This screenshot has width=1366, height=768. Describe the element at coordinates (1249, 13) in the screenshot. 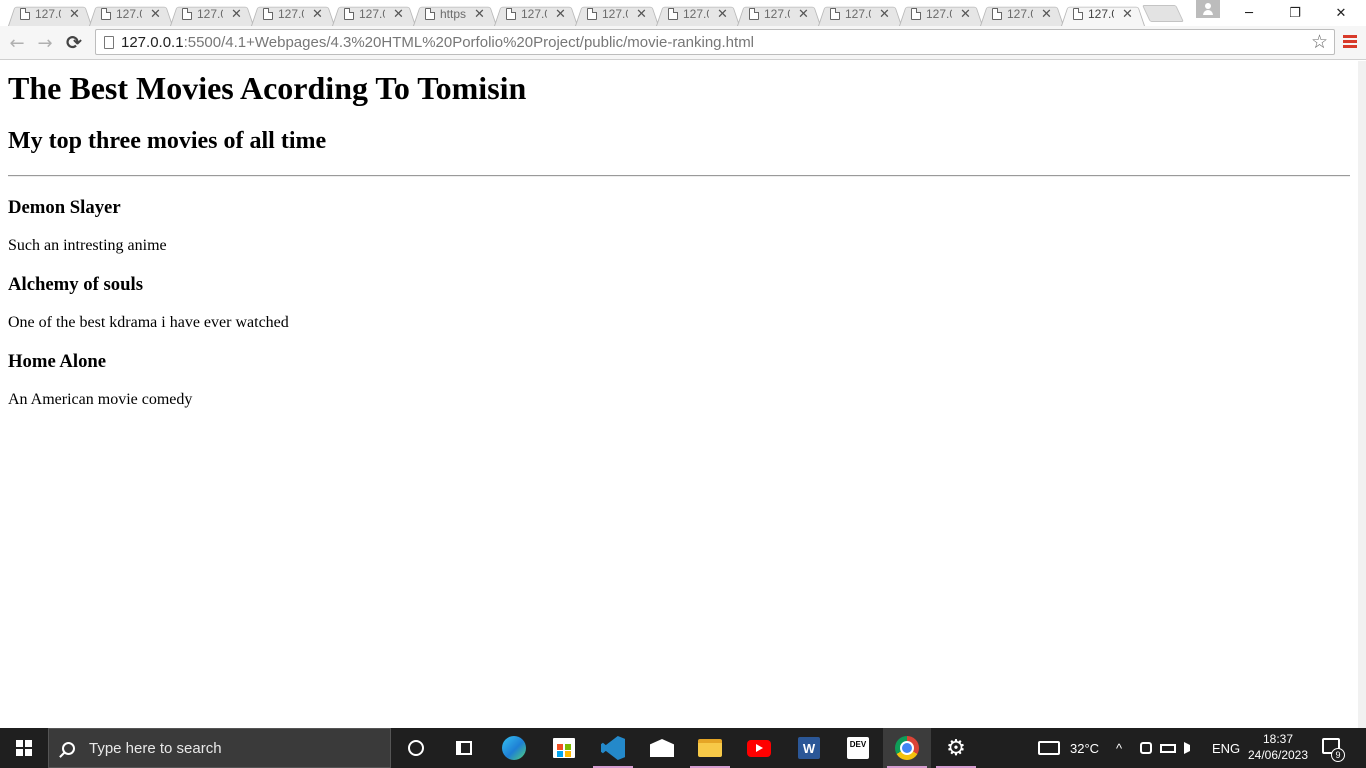

I see `minimize-button: ─` at that location.